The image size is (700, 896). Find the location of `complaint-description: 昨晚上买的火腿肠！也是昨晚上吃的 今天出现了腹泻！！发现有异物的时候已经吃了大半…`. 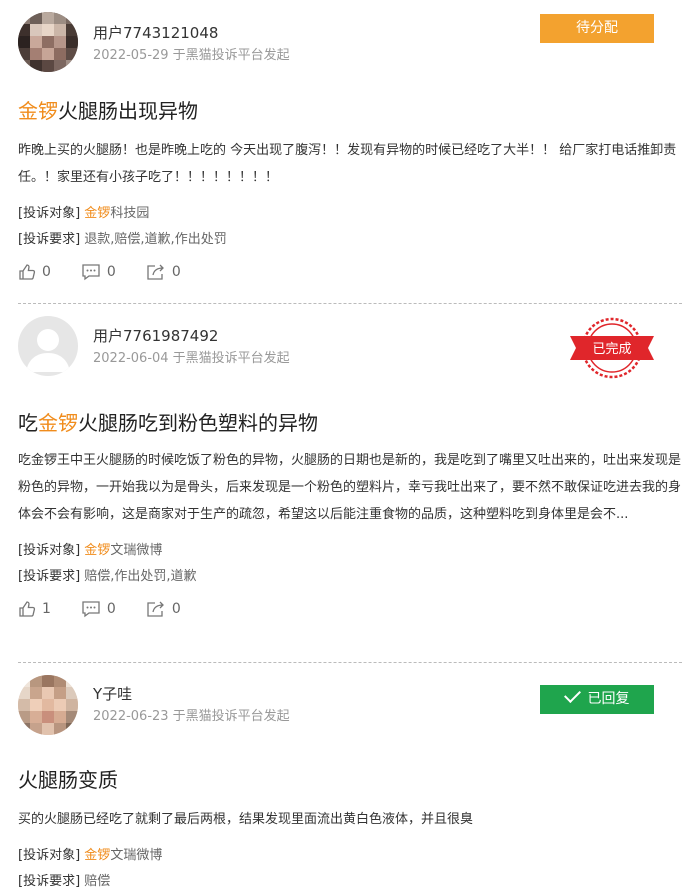

complaint-description: 昨晚上买的火腿肠！也是昨晚上吃的 今天出现了腹泻！！发现有异物的时候已经吃了大半… is located at coordinates (347, 164).